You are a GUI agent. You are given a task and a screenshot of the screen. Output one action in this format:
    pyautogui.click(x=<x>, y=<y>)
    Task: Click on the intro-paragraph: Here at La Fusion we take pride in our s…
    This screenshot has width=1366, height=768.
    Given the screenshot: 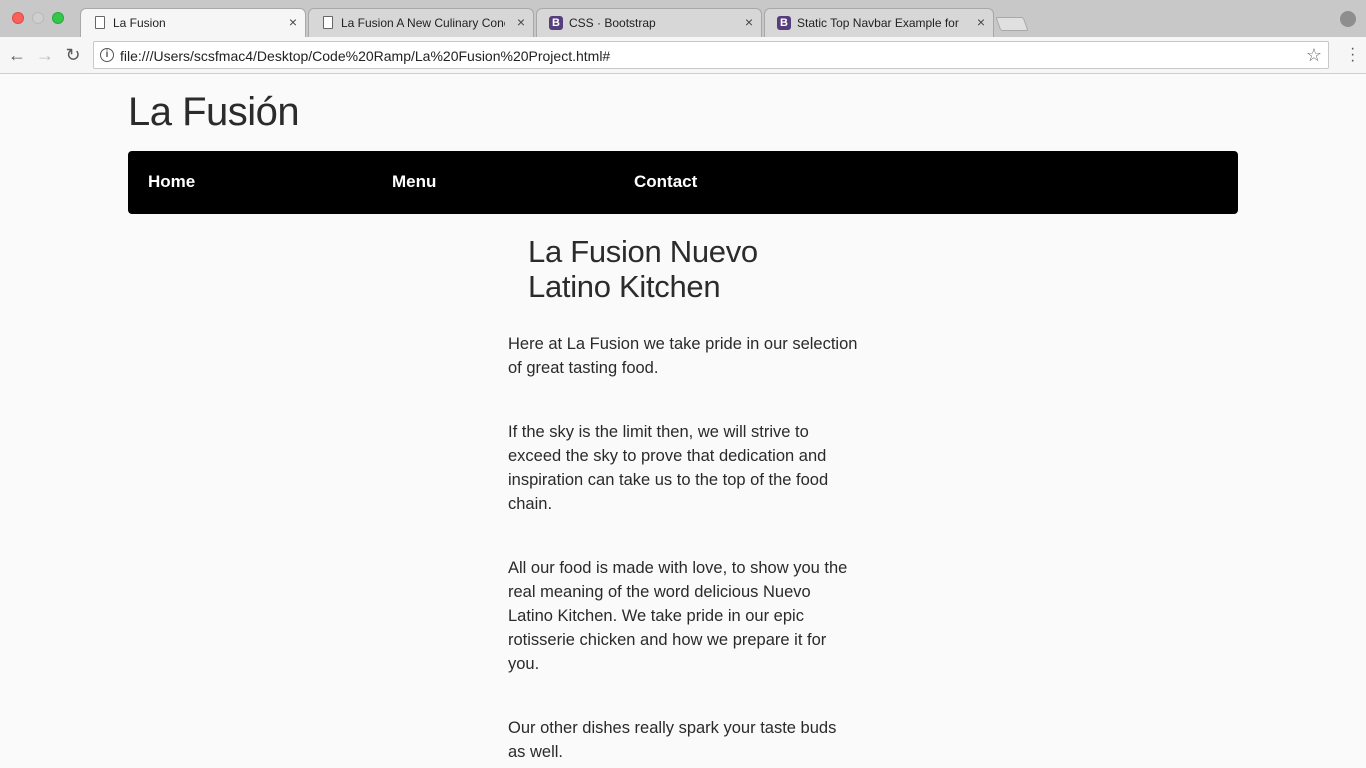 What is the action you would take?
    pyautogui.click(x=683, y=356)
    